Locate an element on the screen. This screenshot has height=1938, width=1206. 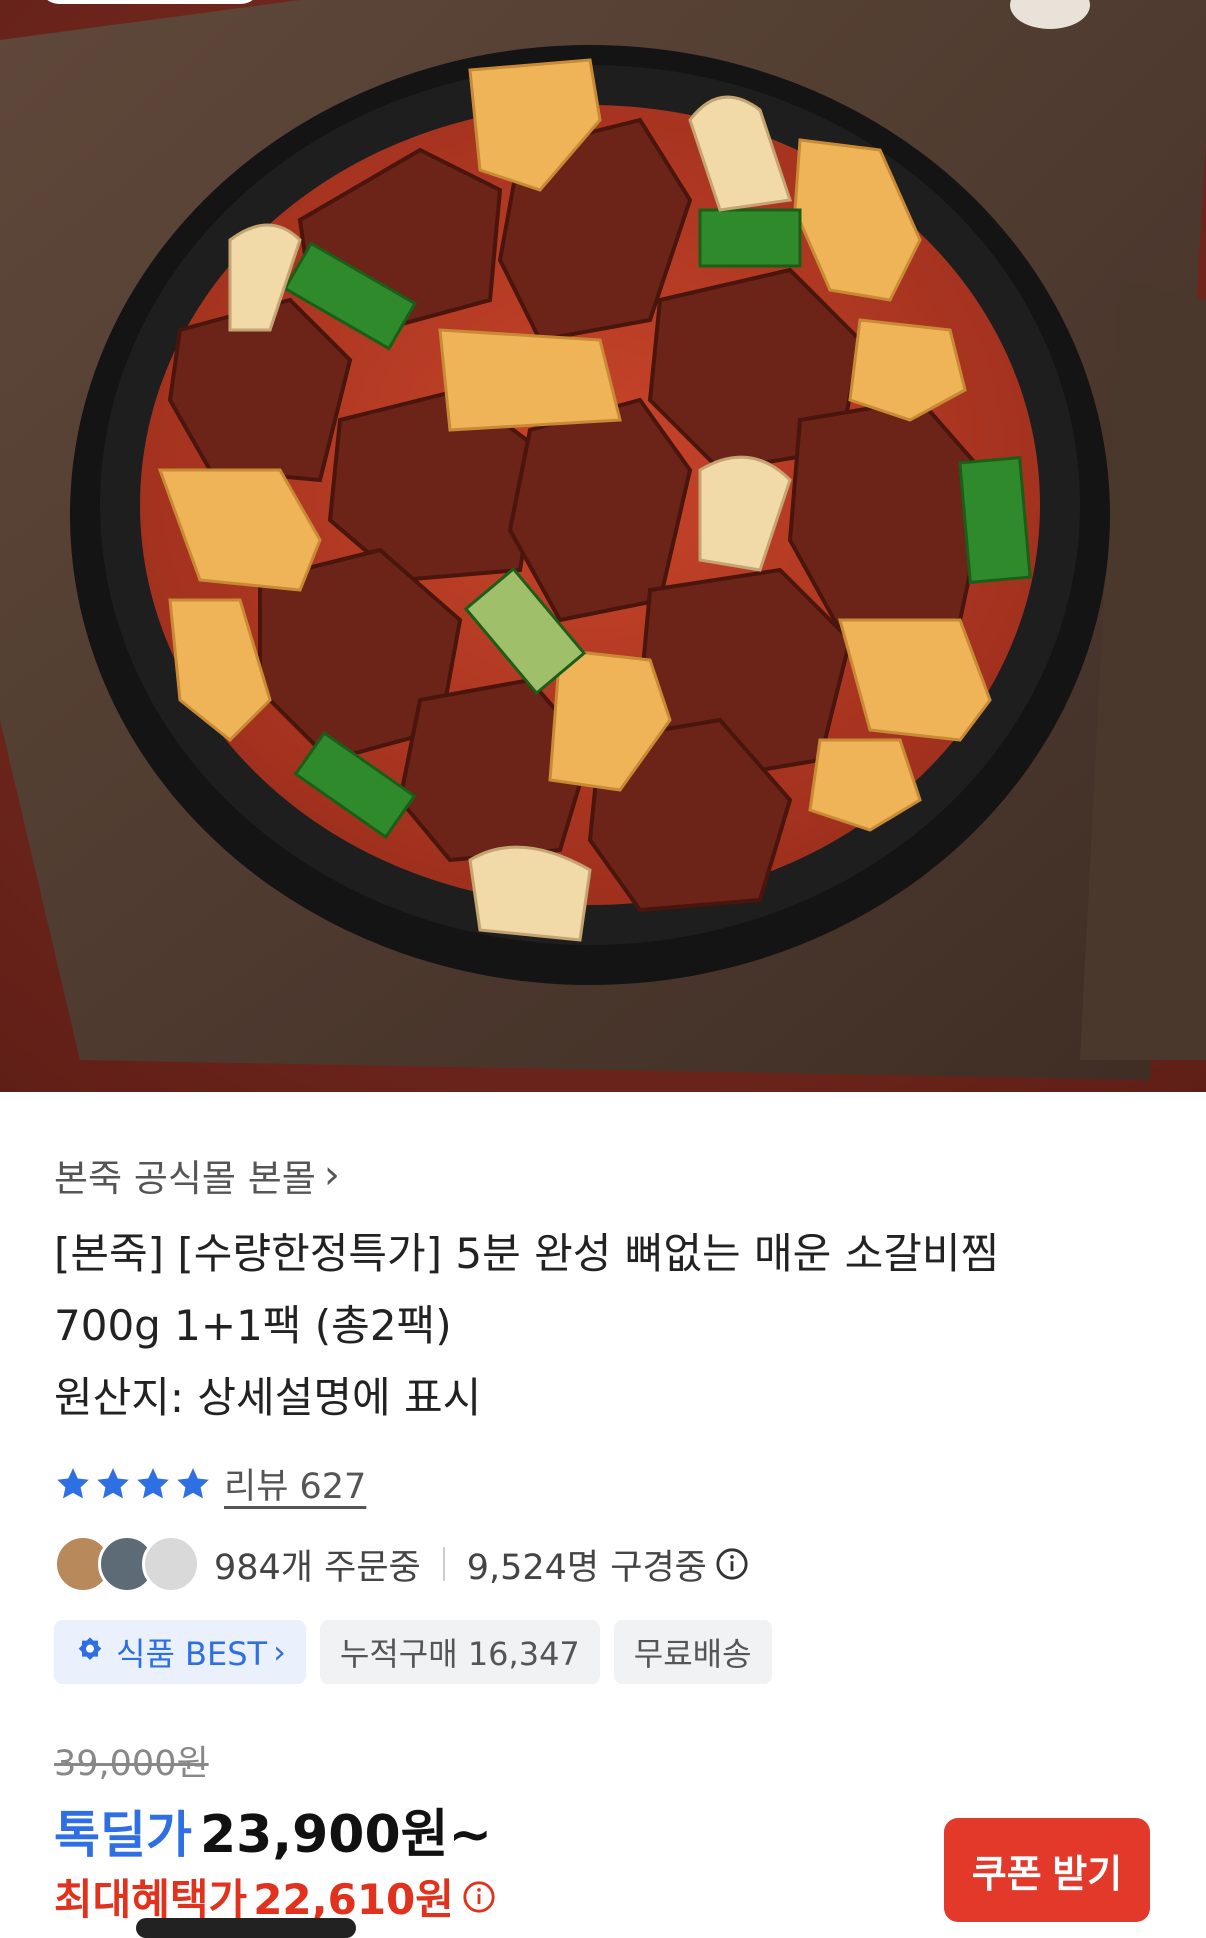
food-best-label: 식품 BEST is located at coordinates (192, 1654).